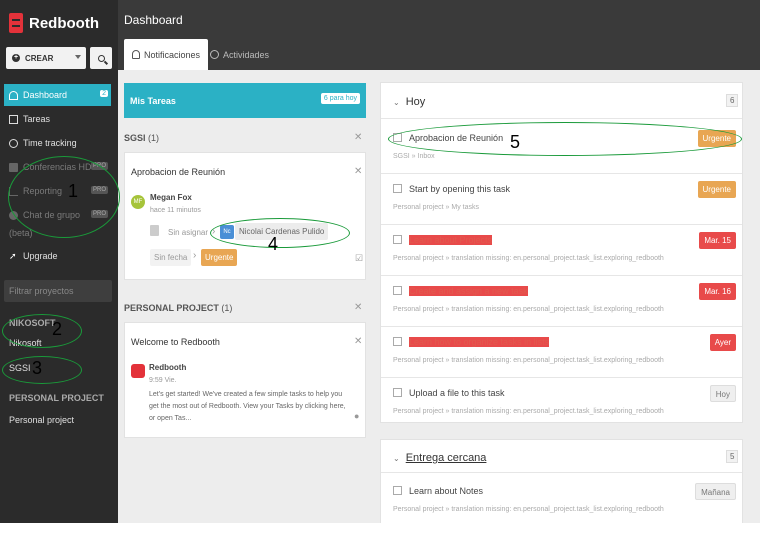 This screenshot has height=542, width=760. What do you see at coordinates (446, 458) in the screenshot?
I see `section-title: Entrega cercana` at bounding box center [446, 458].